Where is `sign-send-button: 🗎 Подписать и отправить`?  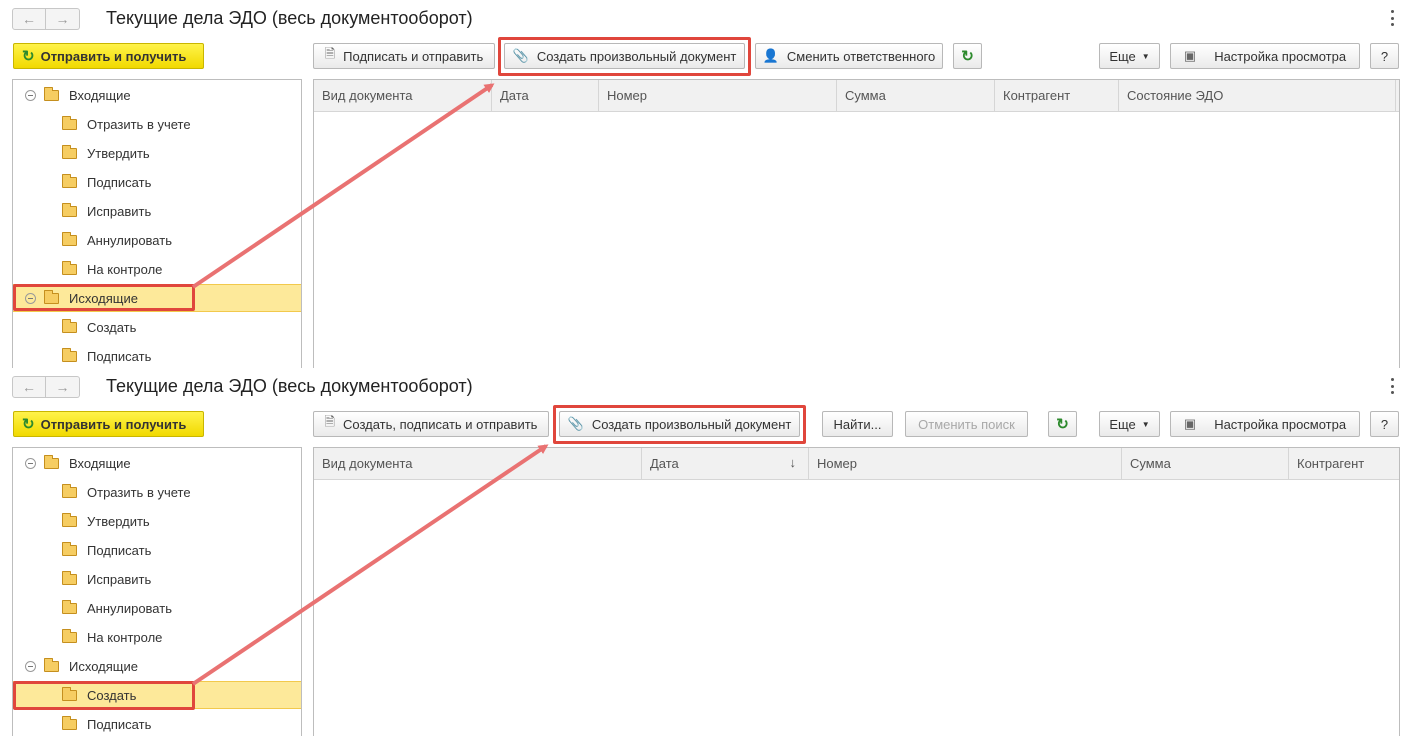 sign-send-button: 🗎 Подписать и отправить is located at coordinates (404, 56).